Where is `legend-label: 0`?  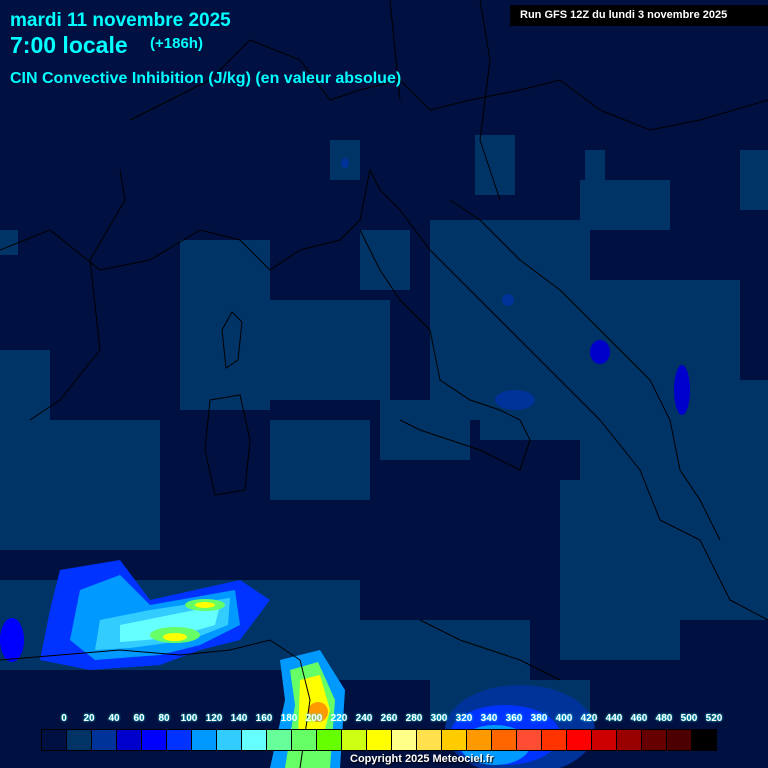 legend-label: 0 is located at coordinates (64, 718).